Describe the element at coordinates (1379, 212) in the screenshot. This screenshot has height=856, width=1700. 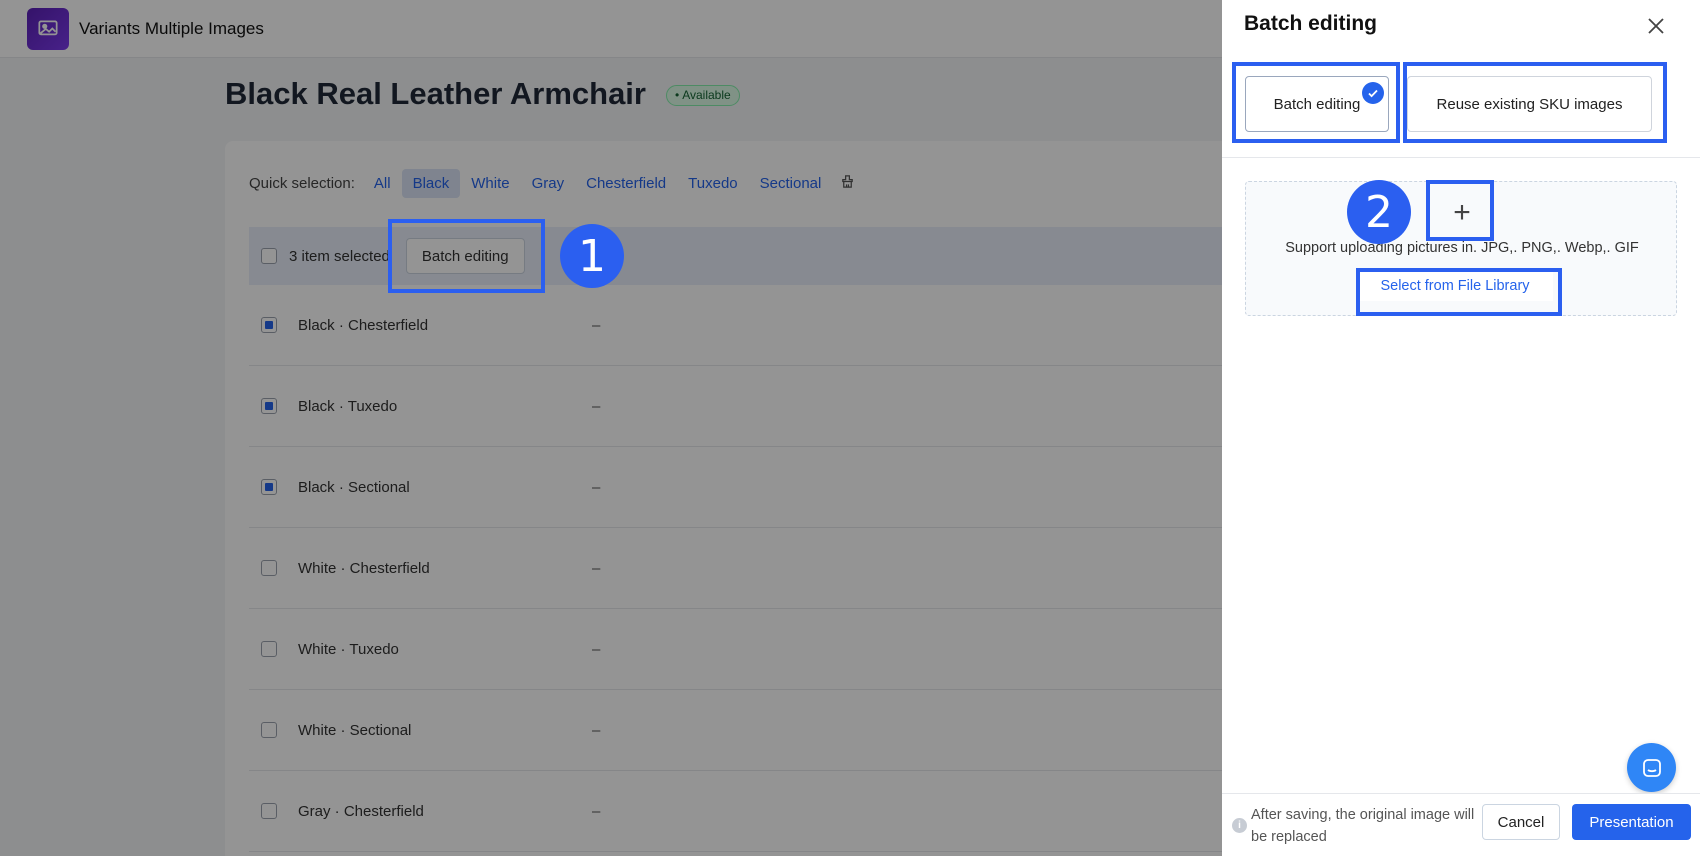
I see `step-marker-2: 2` at that location.